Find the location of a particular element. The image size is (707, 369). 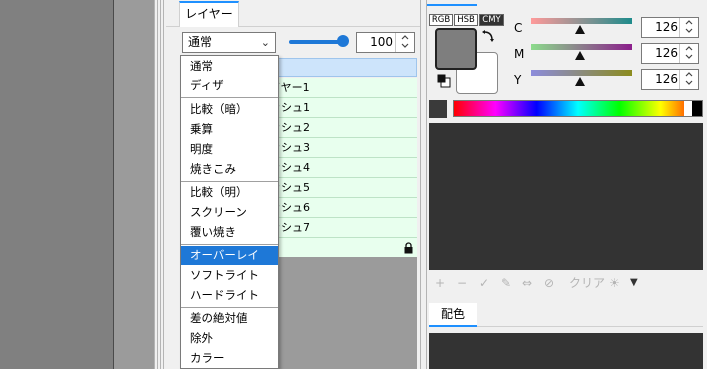

menu-item-color-dodge: 覆い焼き is located at coordinates (229, 232).